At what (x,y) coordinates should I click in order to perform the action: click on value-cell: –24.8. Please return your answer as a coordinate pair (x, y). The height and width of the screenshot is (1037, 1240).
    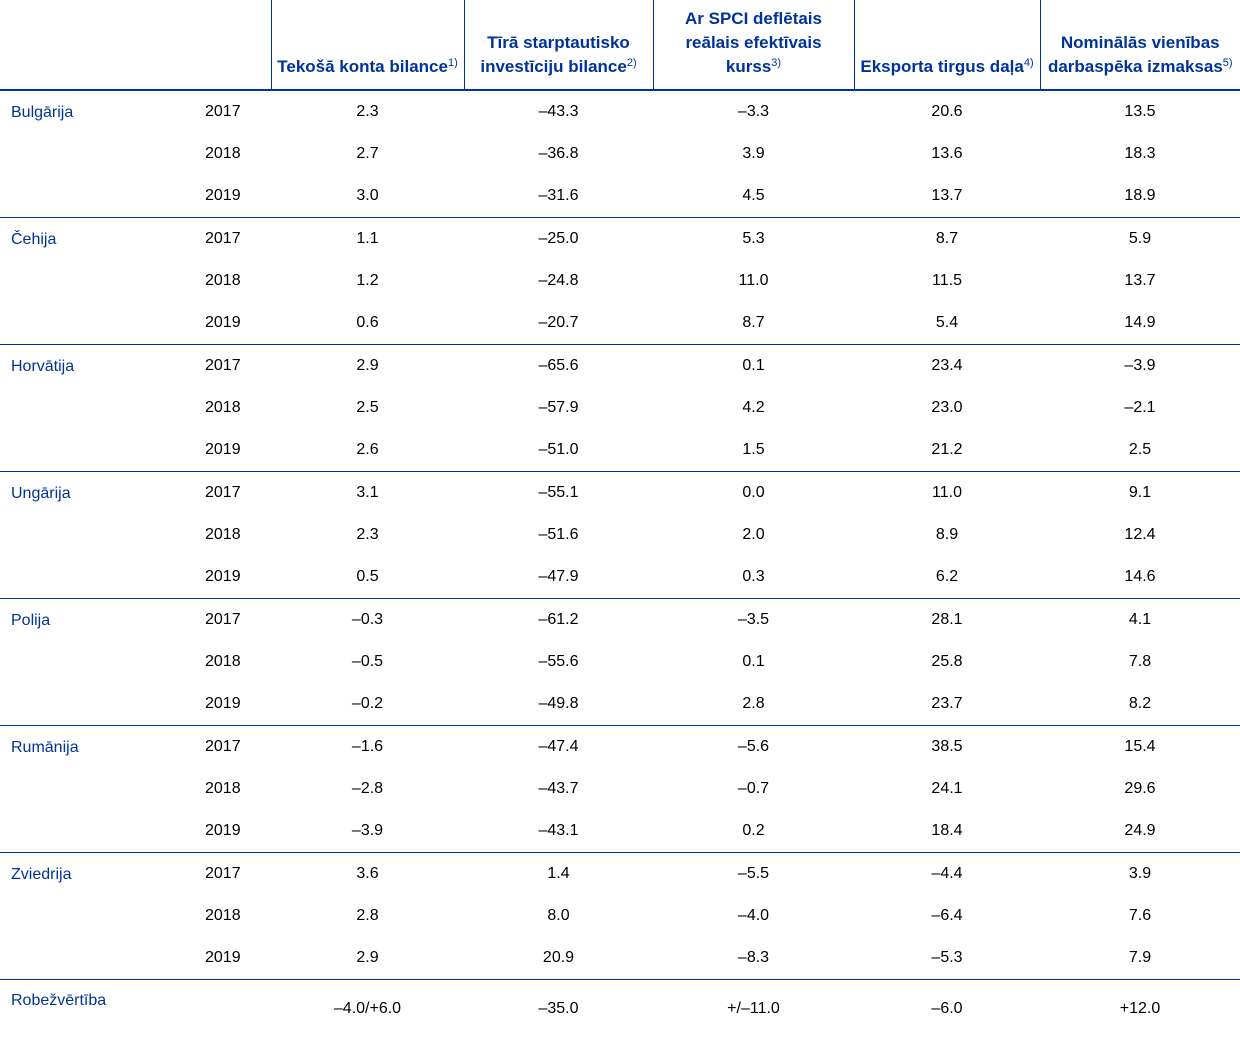
    Looking at the image, I should click on (558, 281).